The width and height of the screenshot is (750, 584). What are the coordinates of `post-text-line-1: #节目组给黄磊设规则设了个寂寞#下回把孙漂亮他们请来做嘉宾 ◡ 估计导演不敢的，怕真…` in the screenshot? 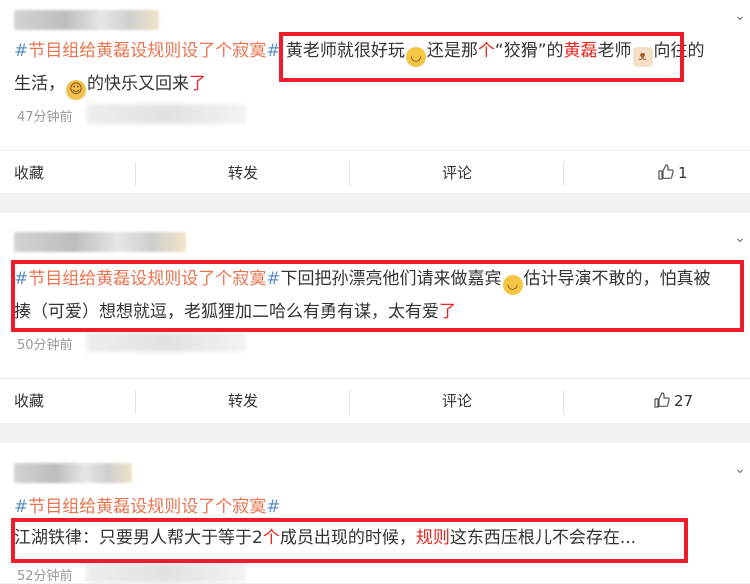 It's located at (362, 280).